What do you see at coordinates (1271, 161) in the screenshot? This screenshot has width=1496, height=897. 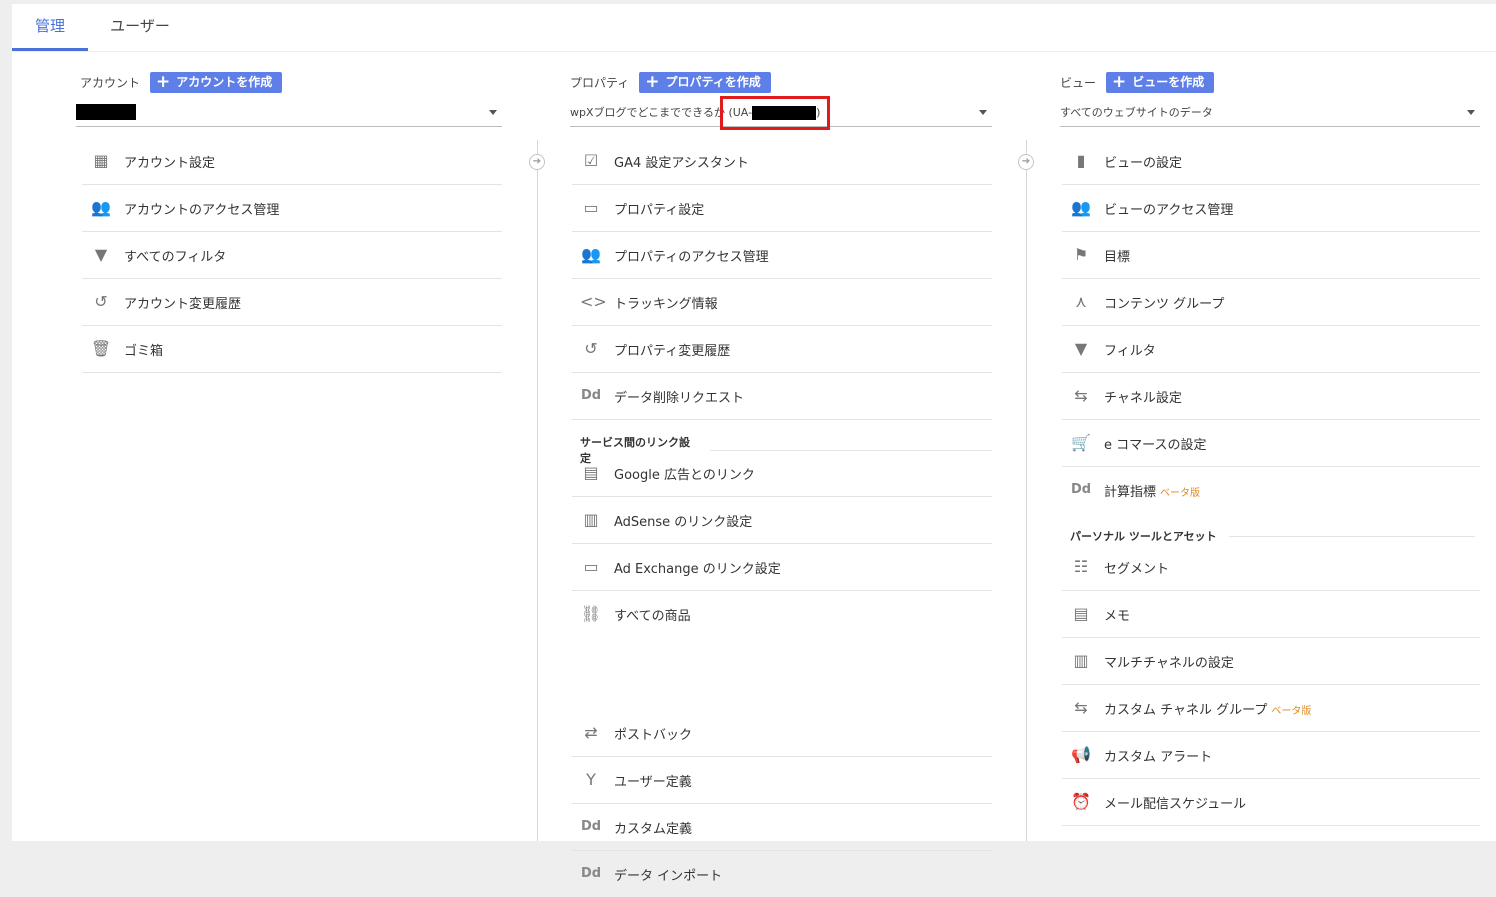 I see `menu-item-view-settings: ▮ ビューの設定` at bounding box center [1271, 161].